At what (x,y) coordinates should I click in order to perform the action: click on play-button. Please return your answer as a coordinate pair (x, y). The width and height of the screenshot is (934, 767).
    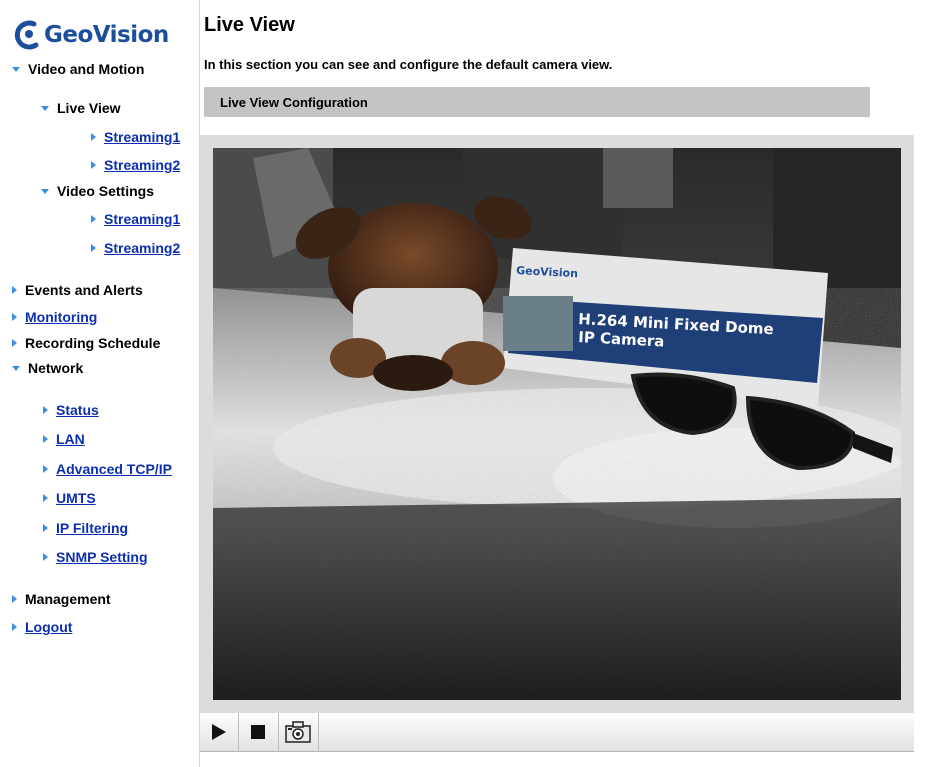
    Looking at the image, I should click on (219, 732).